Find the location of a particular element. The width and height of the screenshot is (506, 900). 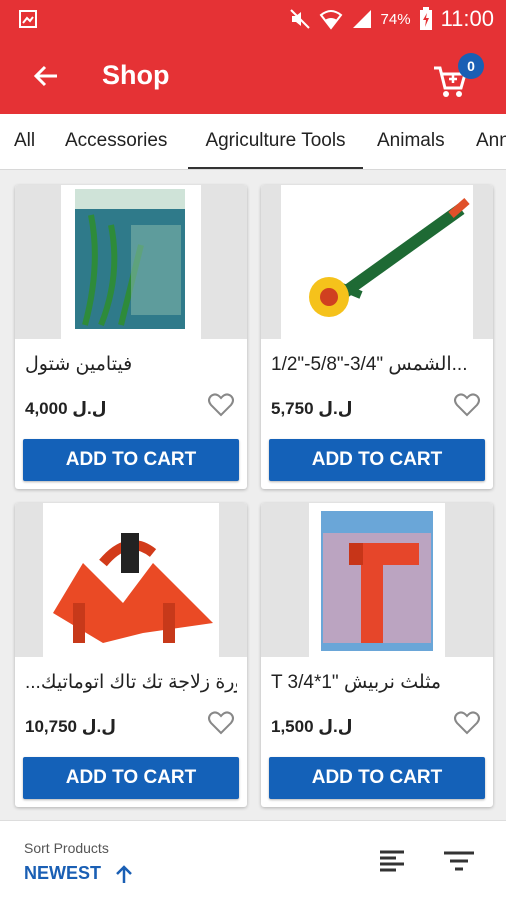

back-arrow-icon is located at coordinates (45, 76).